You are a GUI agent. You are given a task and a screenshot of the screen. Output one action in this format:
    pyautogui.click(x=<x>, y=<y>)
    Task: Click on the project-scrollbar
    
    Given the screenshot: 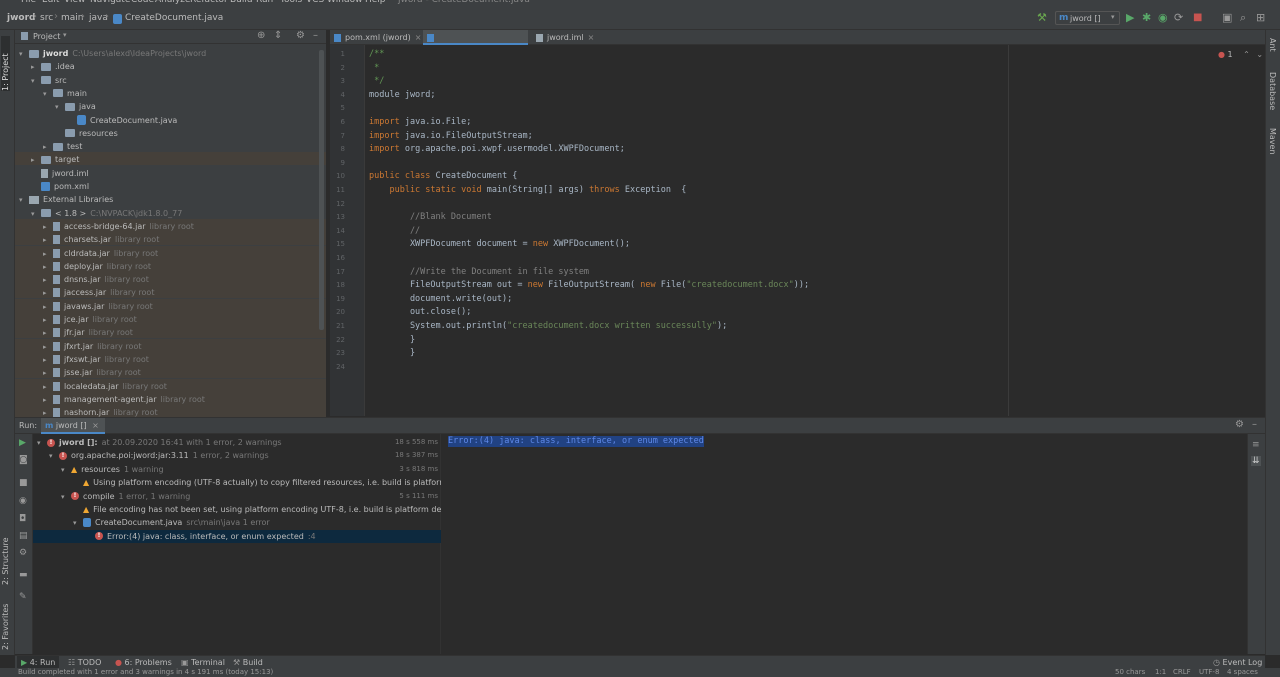 What is the action you would take?
    pyautogui.click(x=321, y=190)
    